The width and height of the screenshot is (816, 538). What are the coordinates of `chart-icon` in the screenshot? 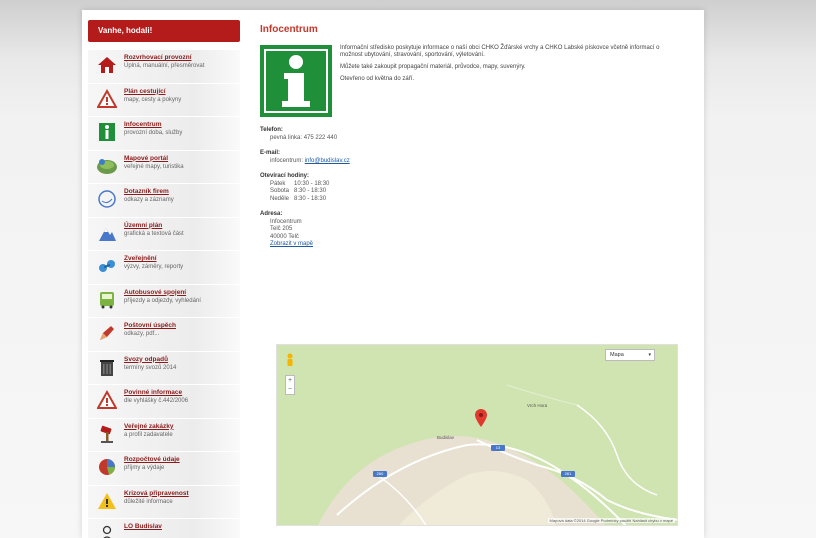 It's located at (107, 467).